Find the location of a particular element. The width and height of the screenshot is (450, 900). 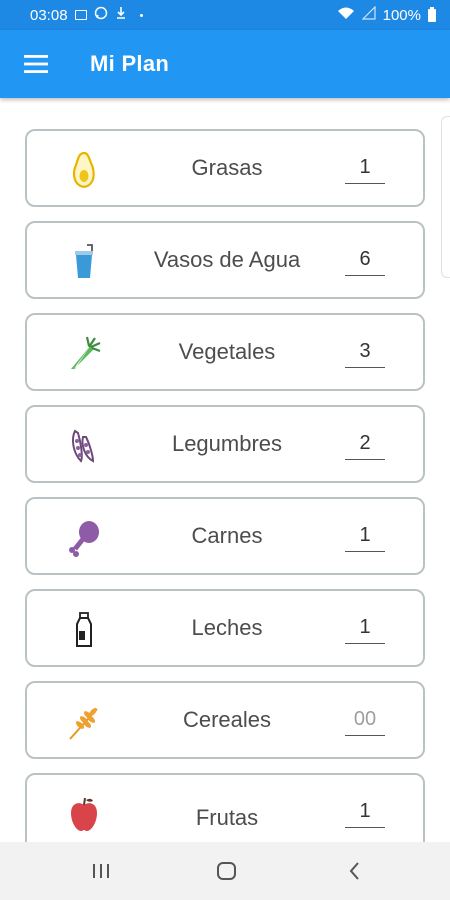

app-notification-icon is located at coordinates (121, 15).